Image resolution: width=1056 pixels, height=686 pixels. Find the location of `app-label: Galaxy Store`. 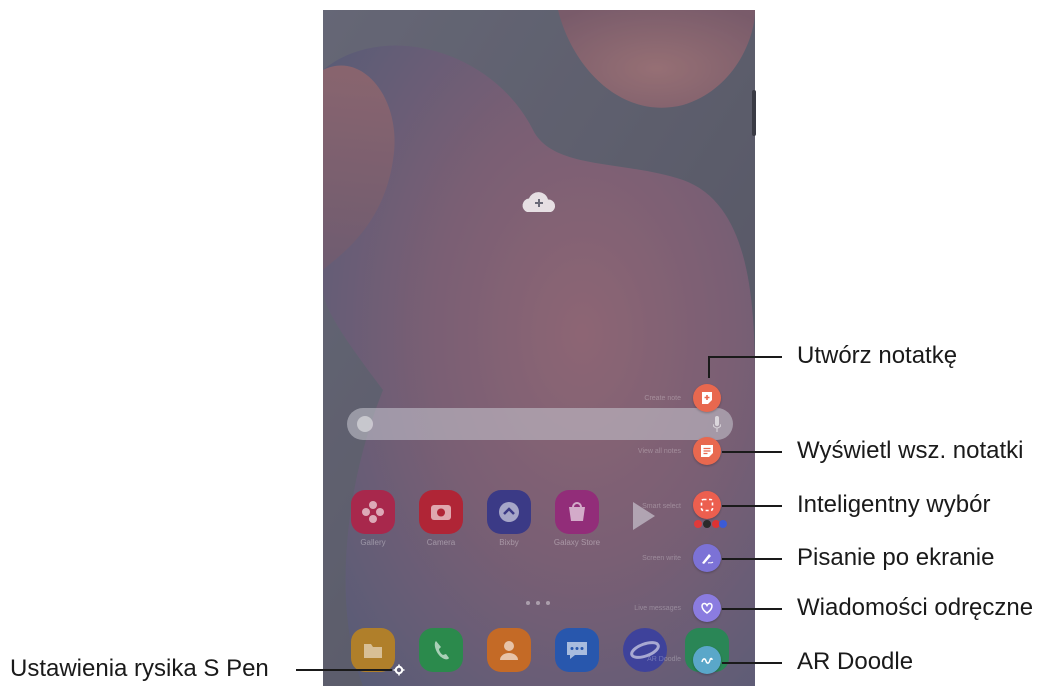

app-label: Galaxy Store is located at coordinates (577, 542).